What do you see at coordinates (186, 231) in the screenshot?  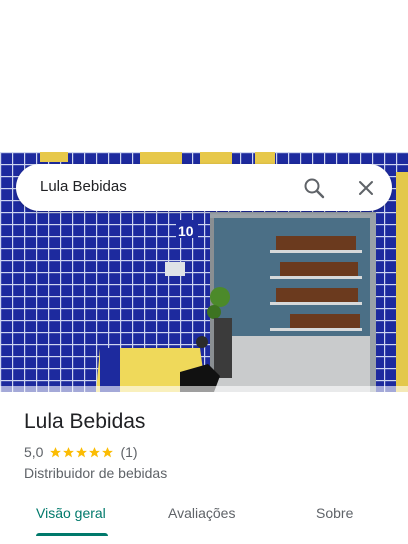 I see `door-number: 10` at bounding box center [186, 231].